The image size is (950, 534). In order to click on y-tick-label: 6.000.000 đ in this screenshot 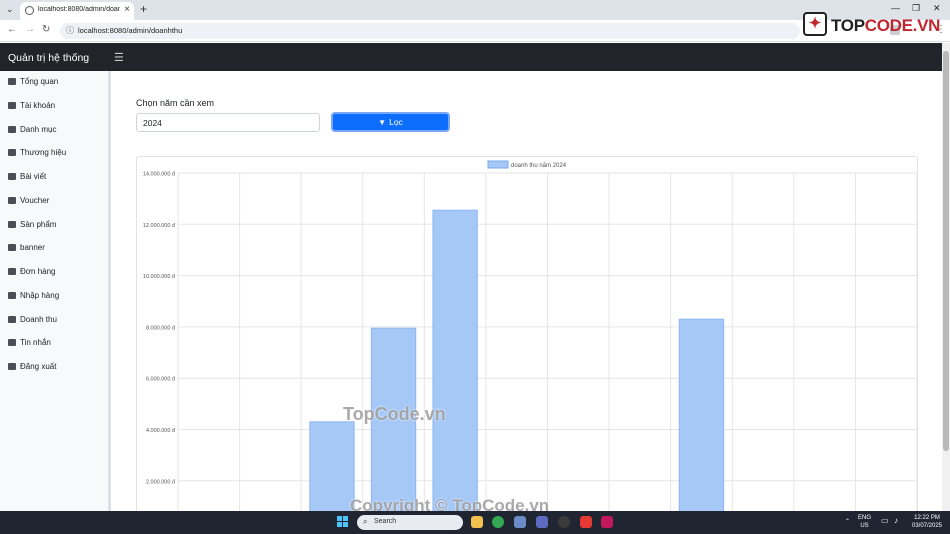, I will do `click(161, 380)`.